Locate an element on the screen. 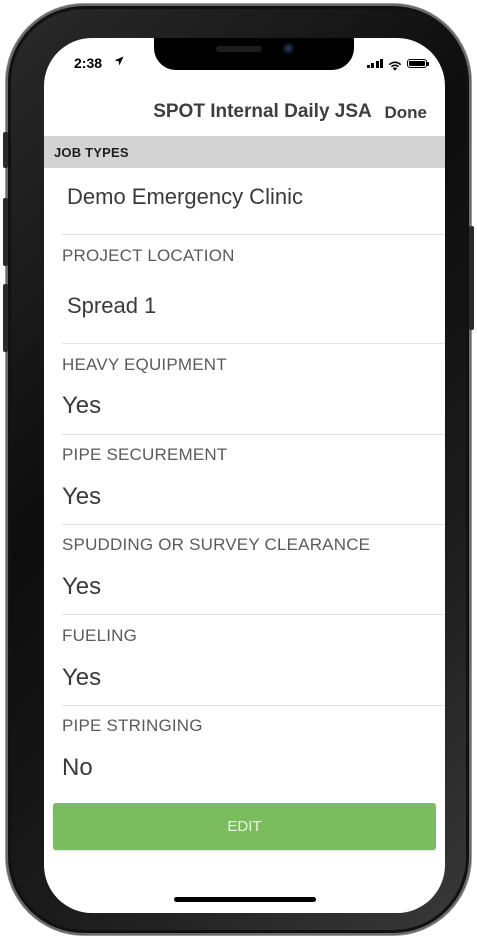 The height and width of the screenshot is (939, 477). silent-switch is located at coordinates (5, 150).